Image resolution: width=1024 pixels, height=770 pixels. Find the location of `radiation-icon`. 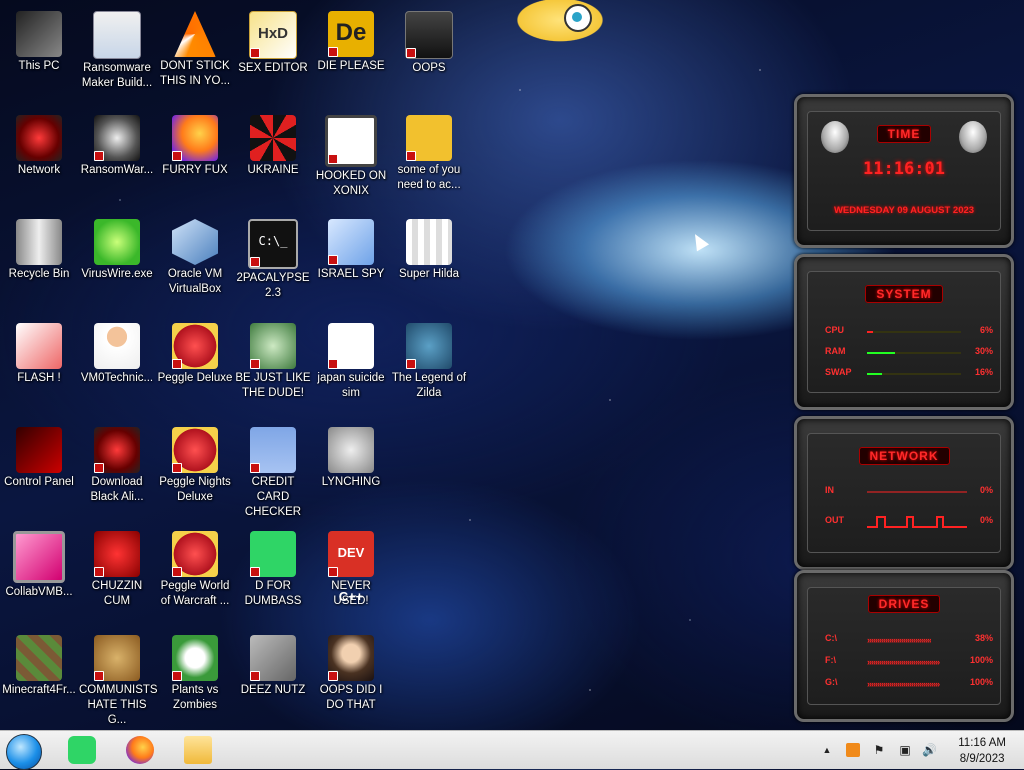

radiation-icon is located at coordinates (273, 138).